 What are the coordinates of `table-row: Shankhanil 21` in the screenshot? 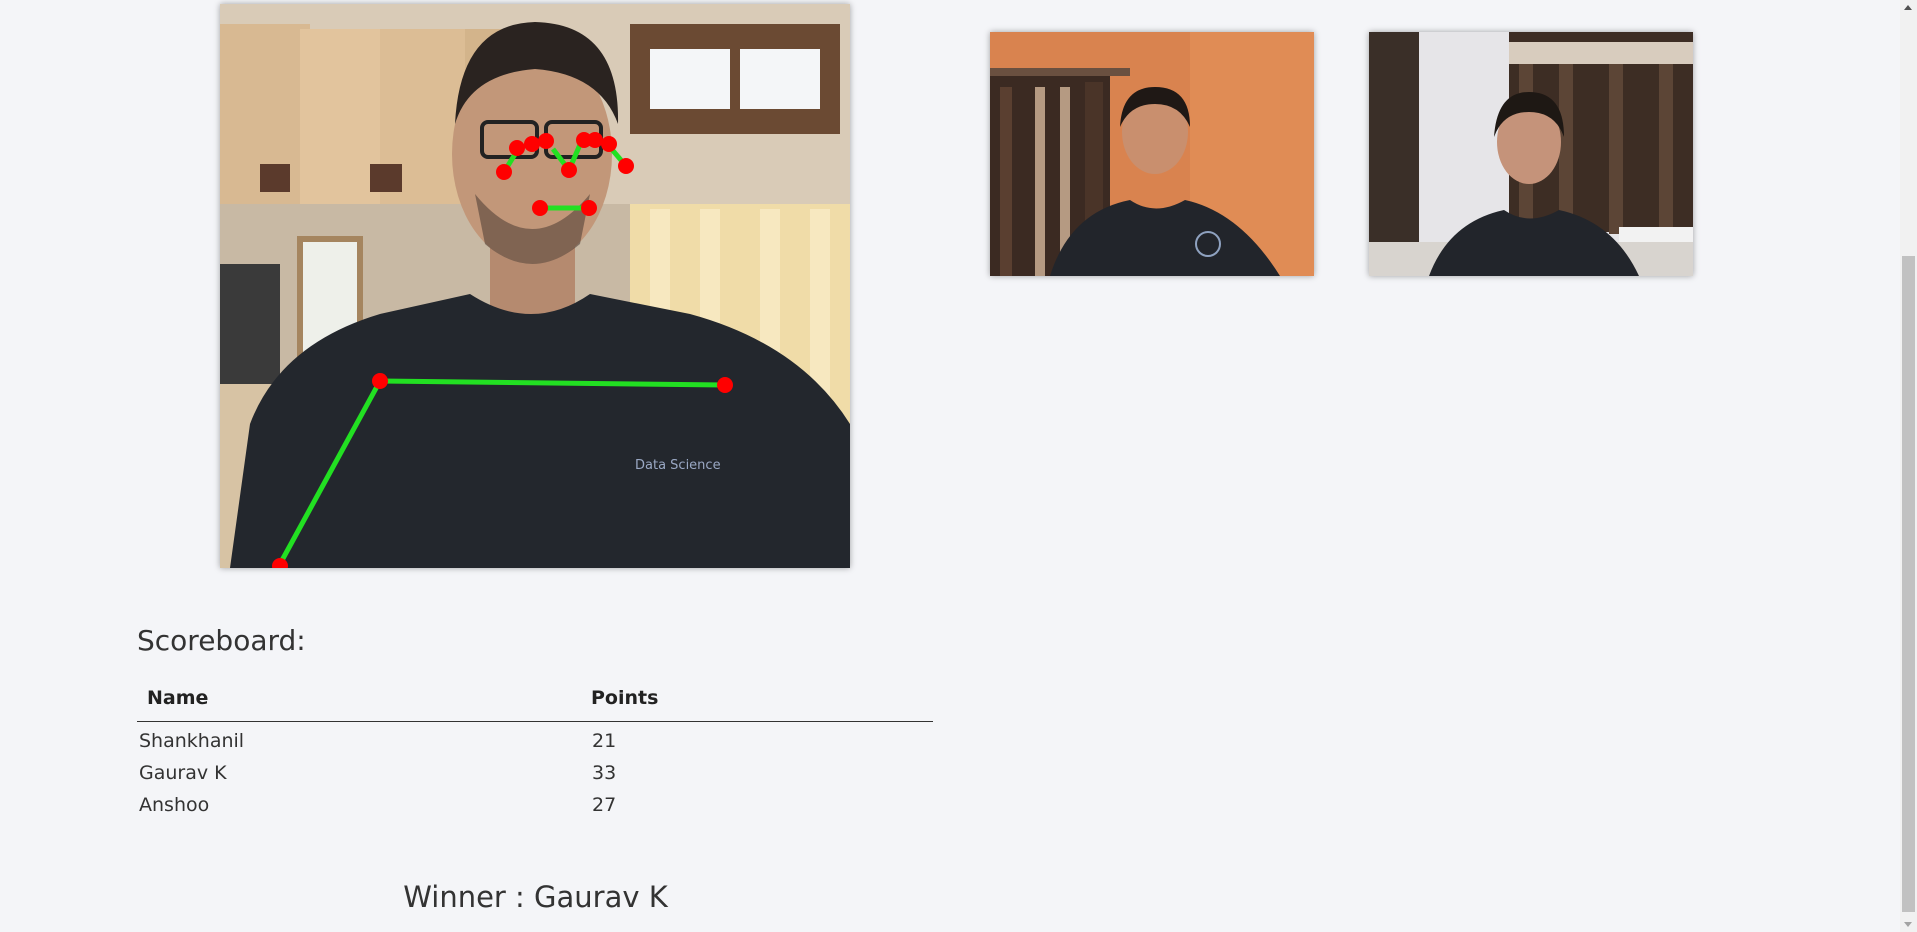 It's located at (535, 740).